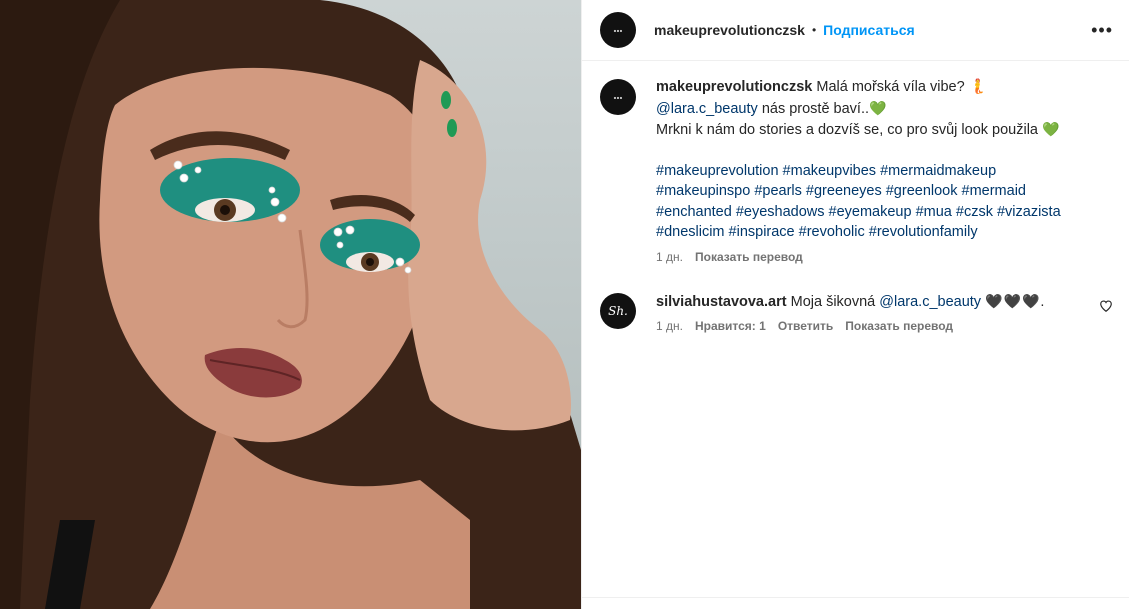 This screenshot has width=1129, height=609. I want to click on commenter-username: silviahustavova.art, so click(721, 302).